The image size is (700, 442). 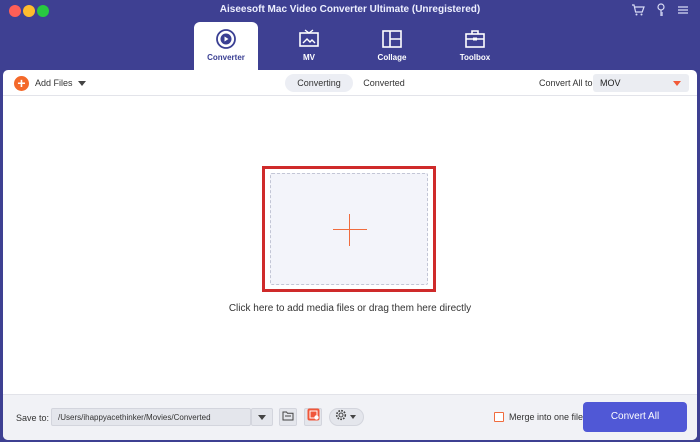 I want to click on tab-collage: Collage, so click(x=392, y=46).